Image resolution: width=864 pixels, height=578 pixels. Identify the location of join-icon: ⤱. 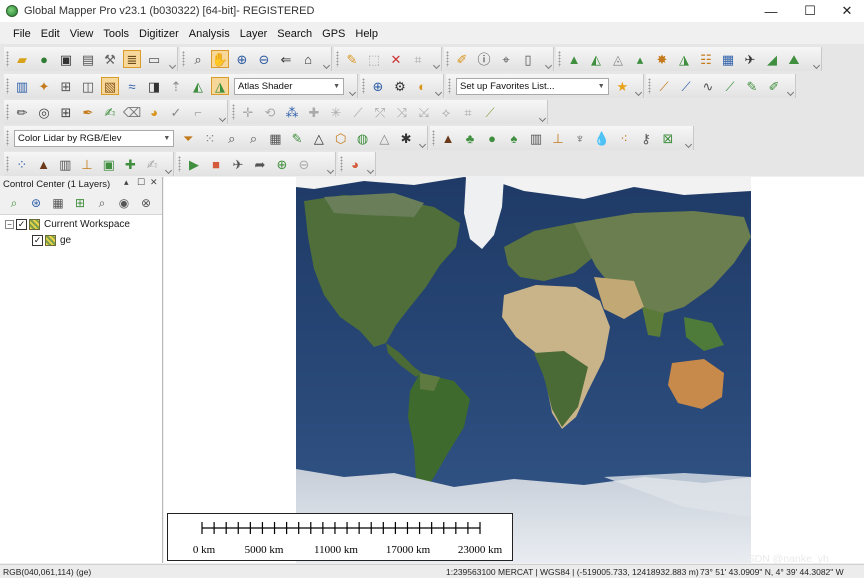
(380, 112).